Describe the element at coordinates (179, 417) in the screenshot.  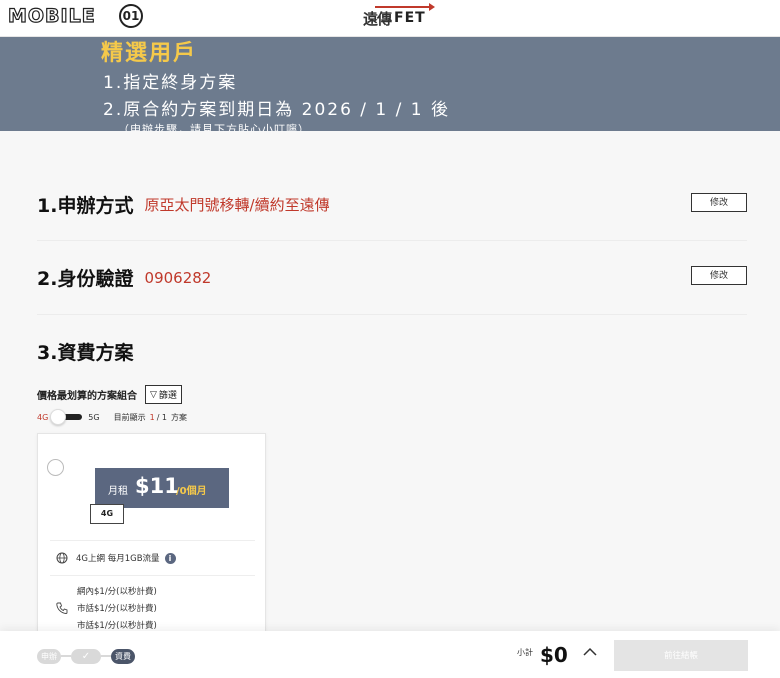
I see `result-count-suffix: 方案` at that location.